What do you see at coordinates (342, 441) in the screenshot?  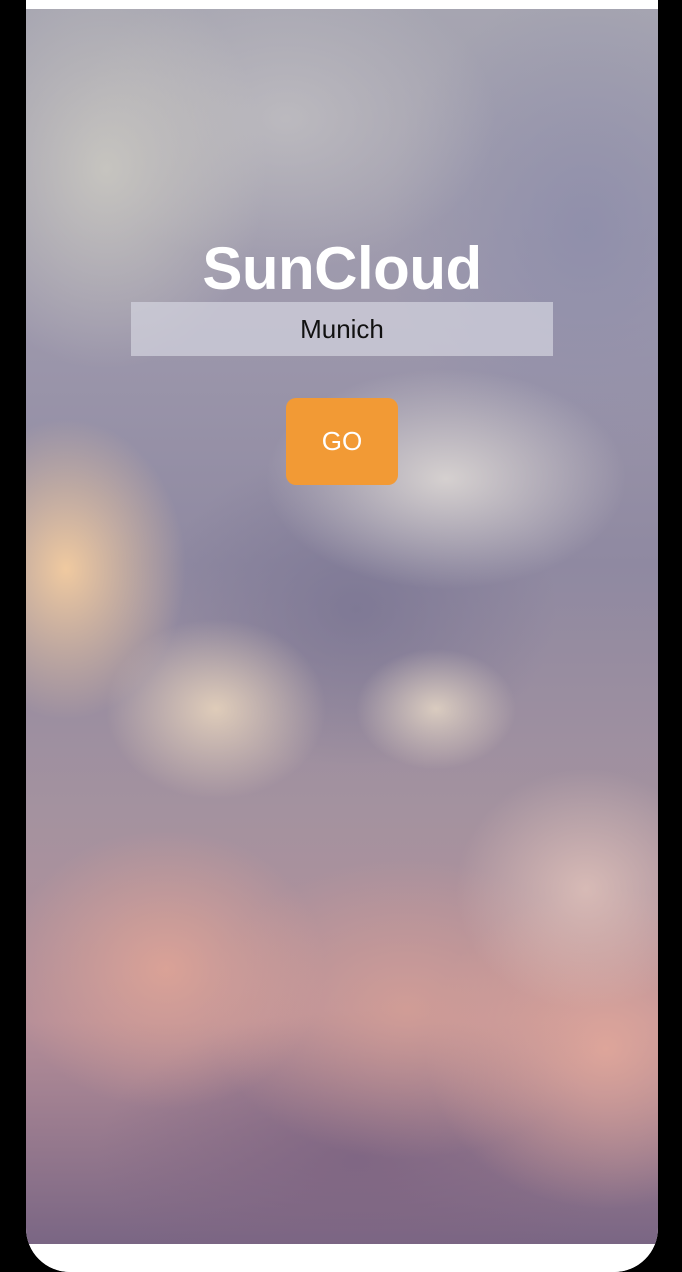 I see `go-button: GO` at bounding box center [342, 441].